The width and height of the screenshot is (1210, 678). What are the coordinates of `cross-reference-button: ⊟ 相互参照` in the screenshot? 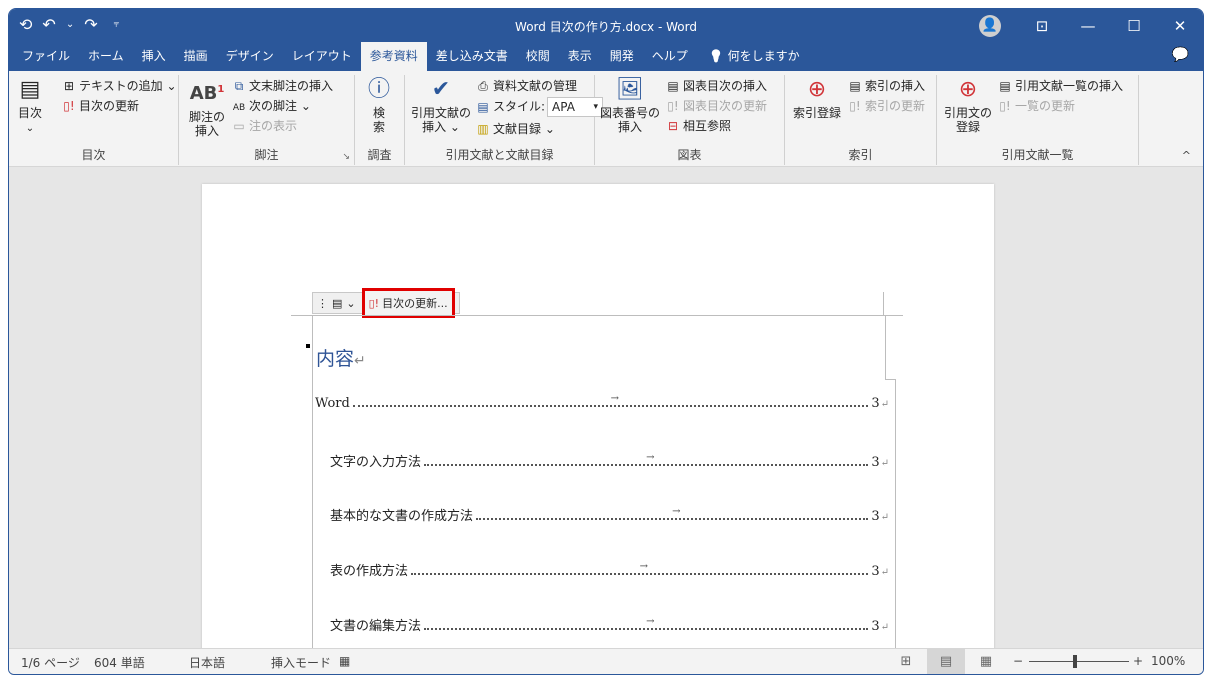 It's located at (698, 126).